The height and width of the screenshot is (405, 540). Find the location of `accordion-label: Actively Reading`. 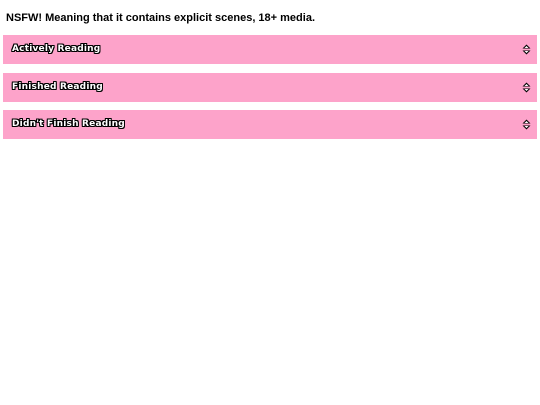

accordion-label: Actively Reading is located at coordinates (56, 49).